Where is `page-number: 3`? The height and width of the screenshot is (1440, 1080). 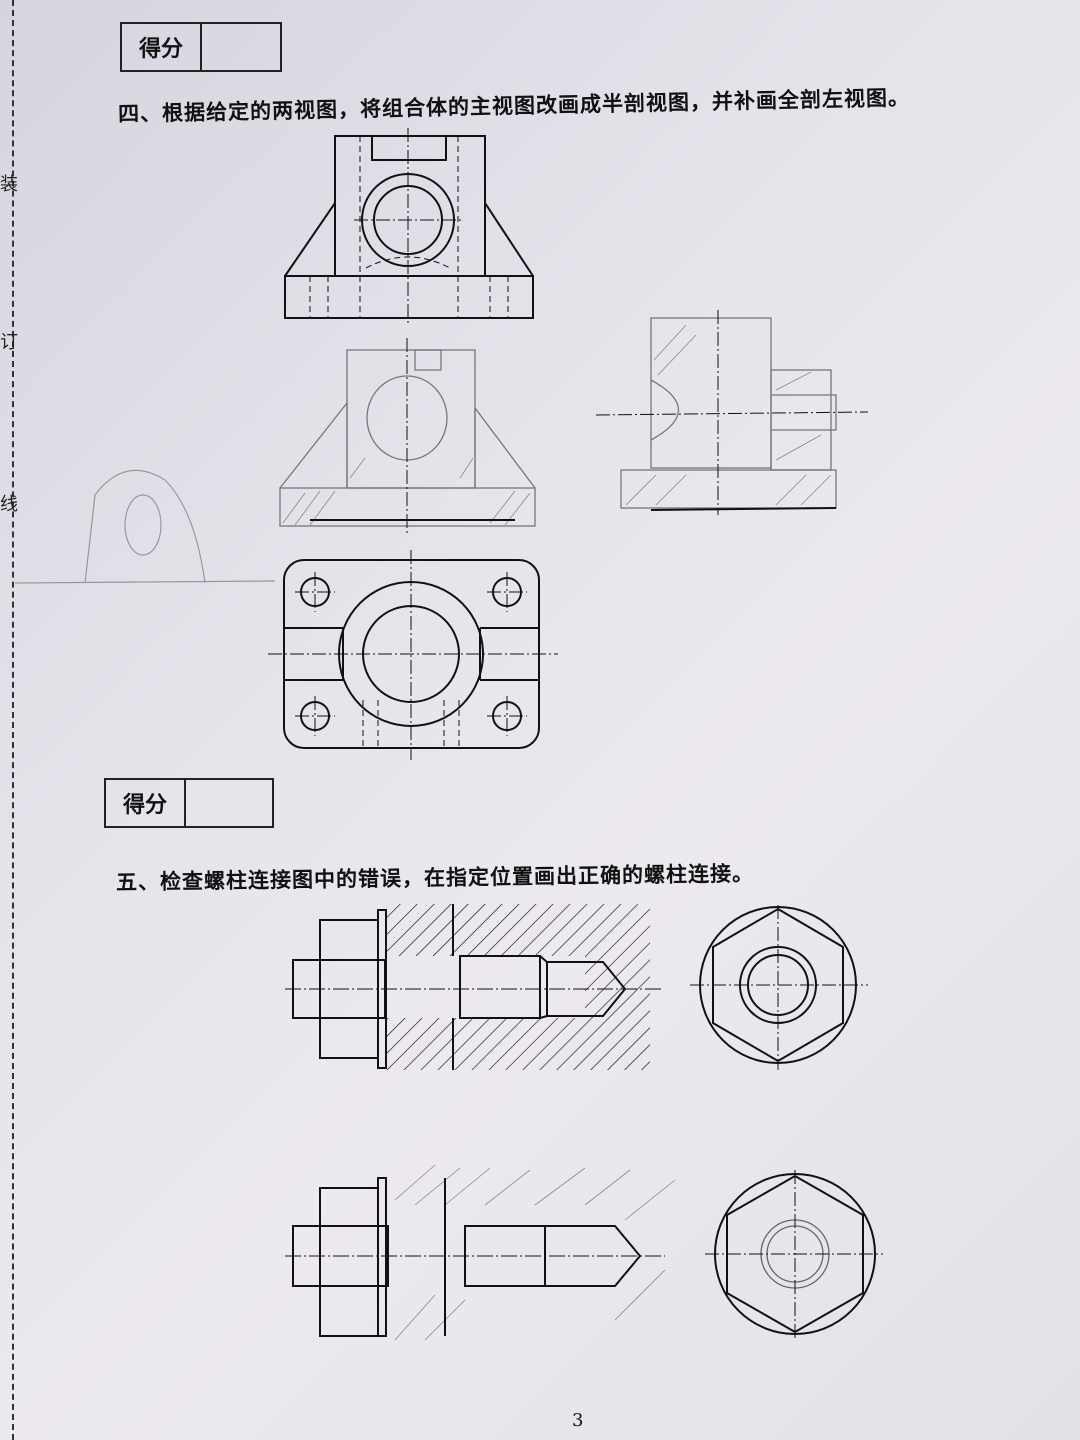
page-number: 3 is located at coordinates (578, 1420).